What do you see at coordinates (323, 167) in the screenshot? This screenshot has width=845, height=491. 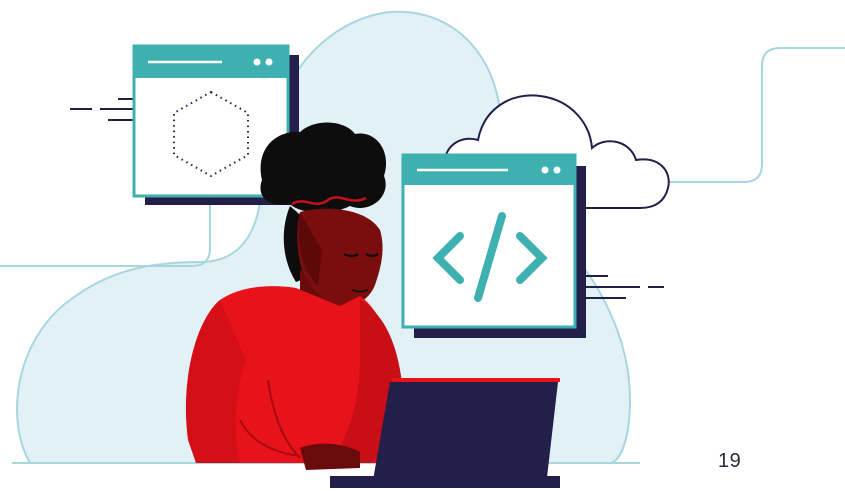 I see `hair-bun` at bounding box center [323, 167].